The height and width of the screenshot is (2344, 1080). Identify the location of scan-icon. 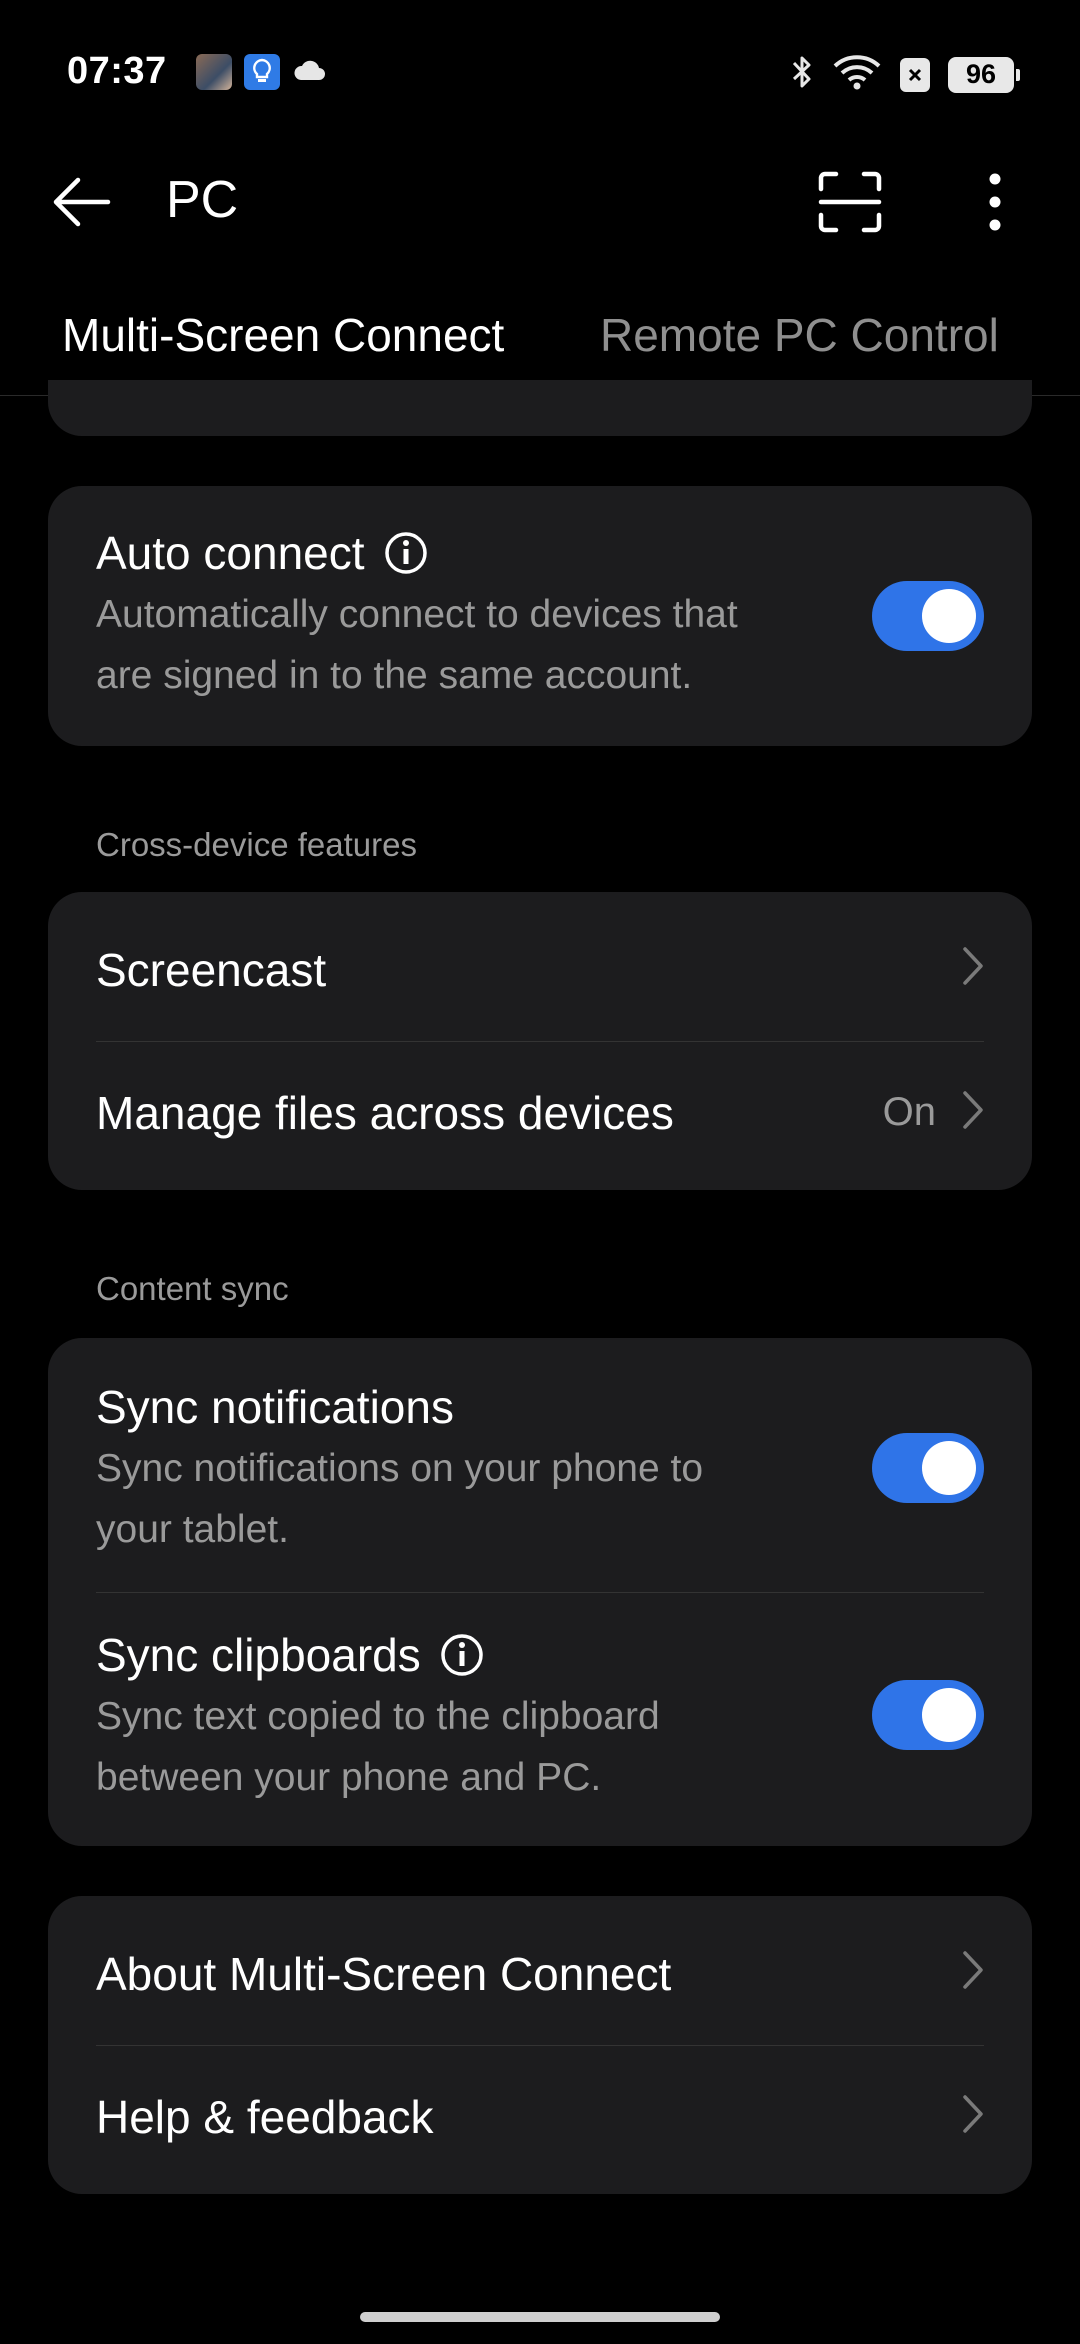
(850, 202).